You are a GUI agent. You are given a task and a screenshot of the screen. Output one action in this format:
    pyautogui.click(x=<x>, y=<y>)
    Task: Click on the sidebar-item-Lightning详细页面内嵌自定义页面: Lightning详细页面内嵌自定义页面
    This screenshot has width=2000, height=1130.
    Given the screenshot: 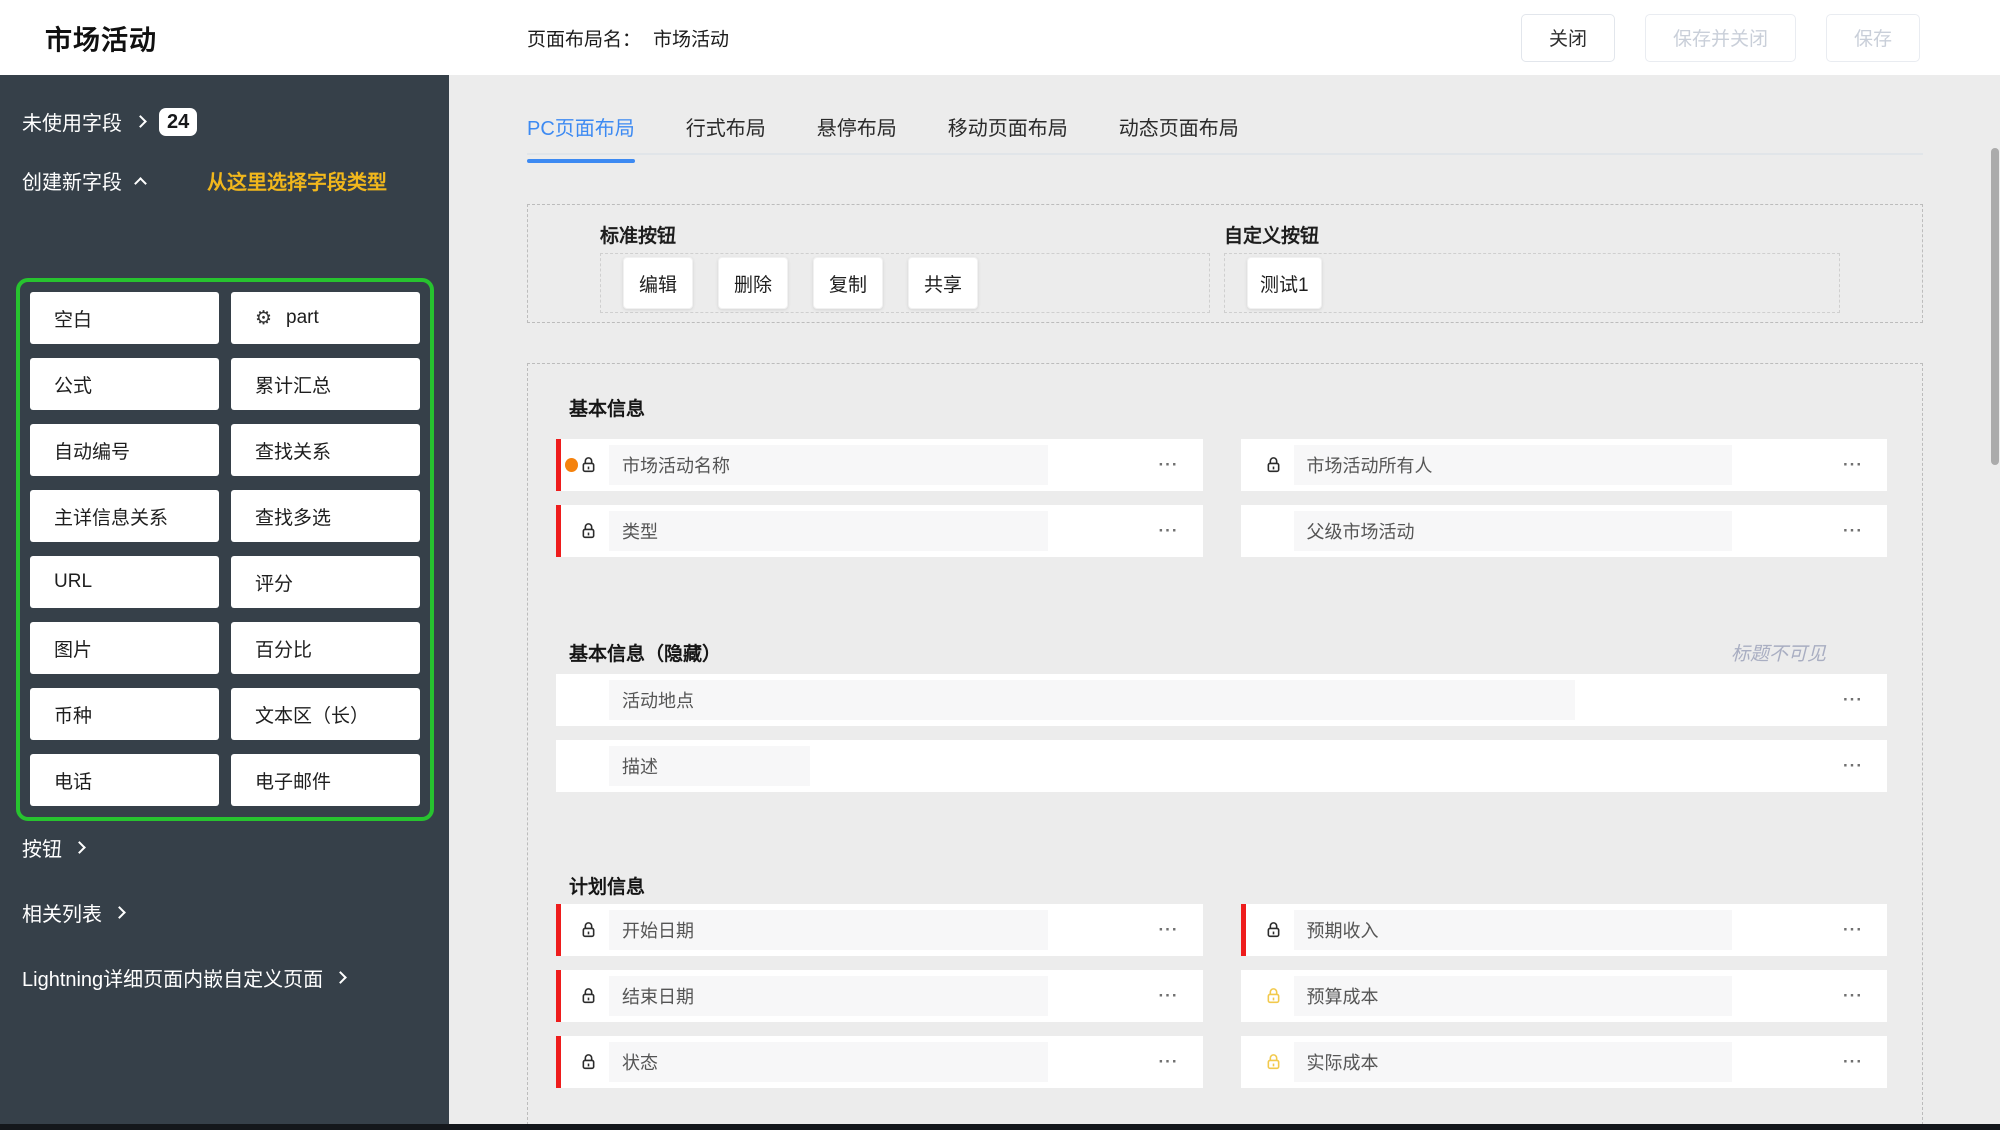 What is the action you would take?
    pyautogui.click(x=227, y=977)
    